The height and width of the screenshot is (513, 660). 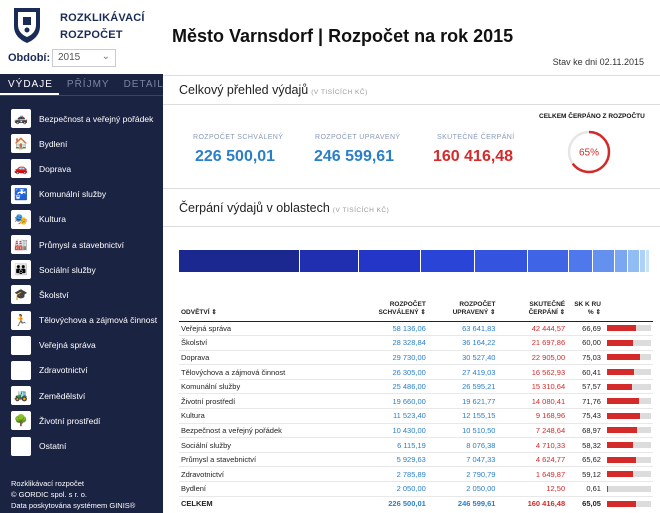 I want to click on sidebar-item: 👪 Sociální služby, so click(x=81, y=269).